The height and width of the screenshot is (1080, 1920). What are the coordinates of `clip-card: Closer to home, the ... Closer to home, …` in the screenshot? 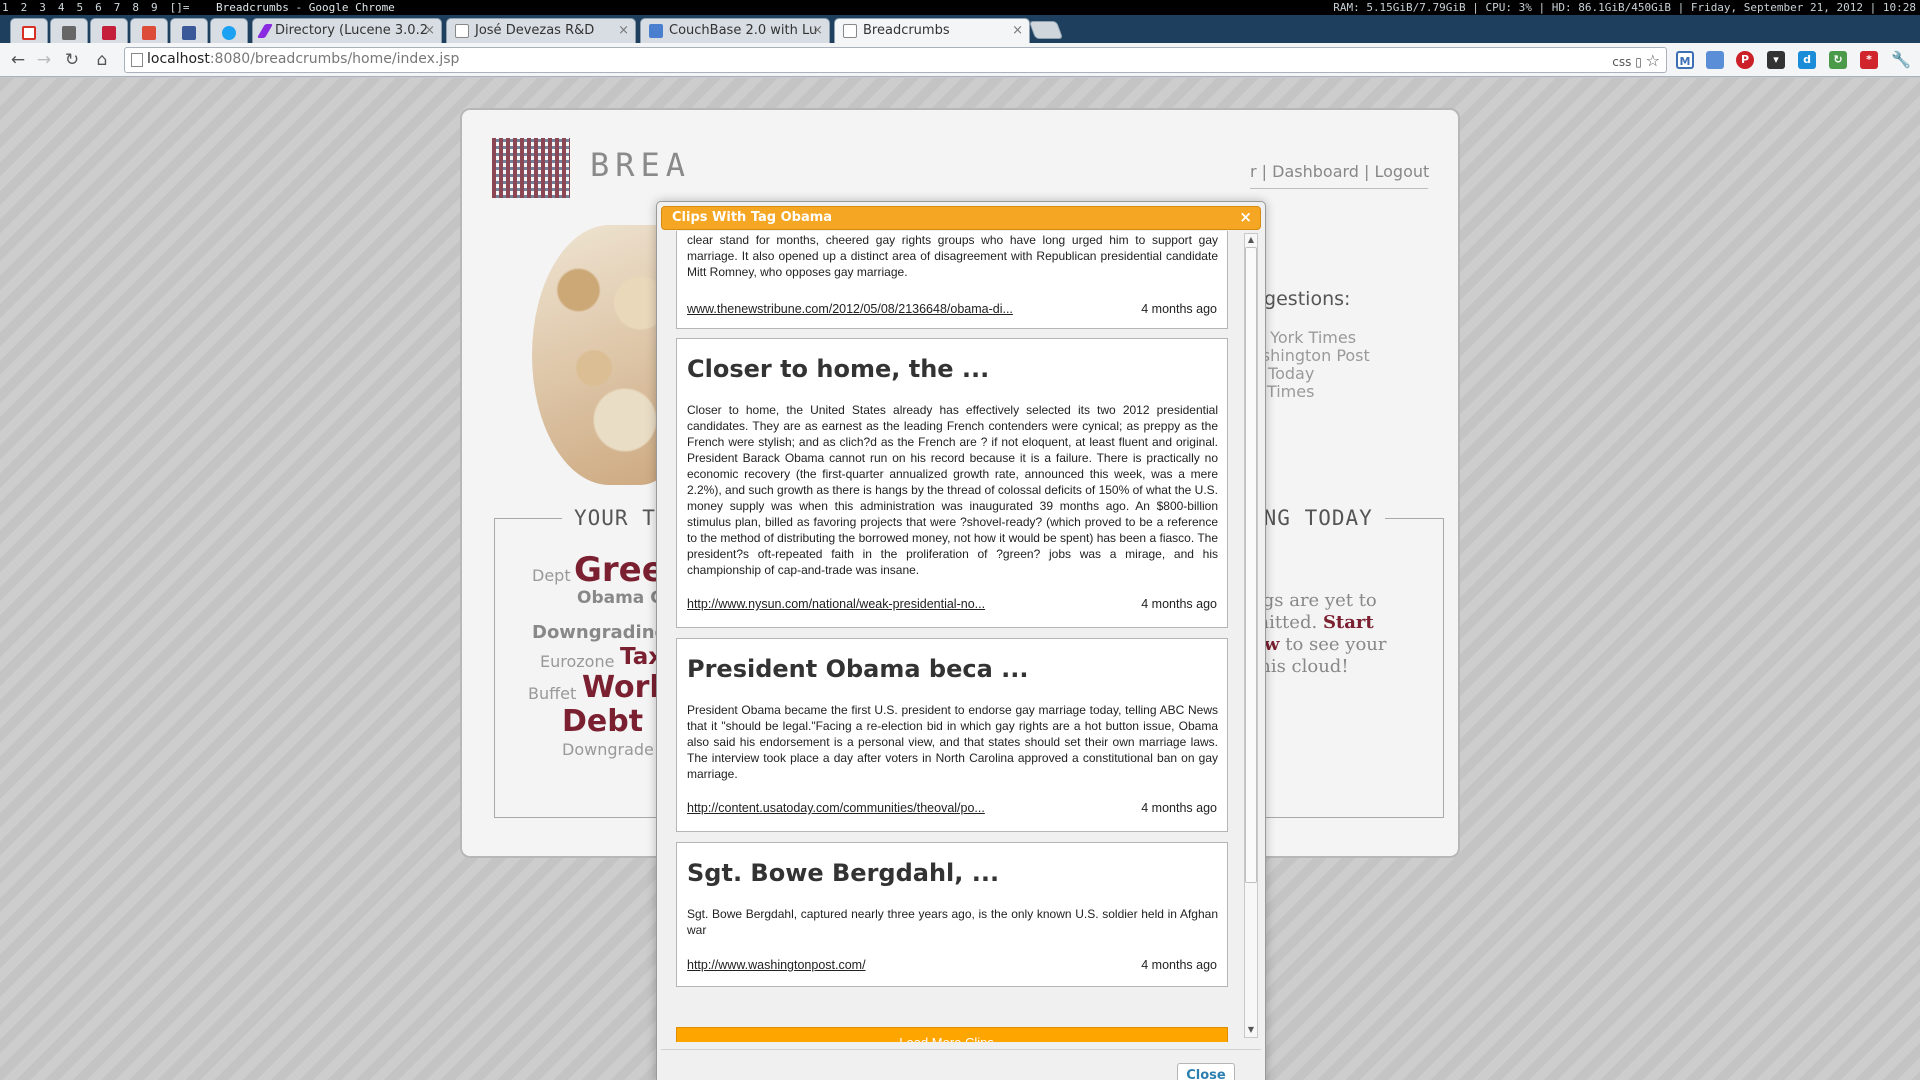 It's located at (952, 483).